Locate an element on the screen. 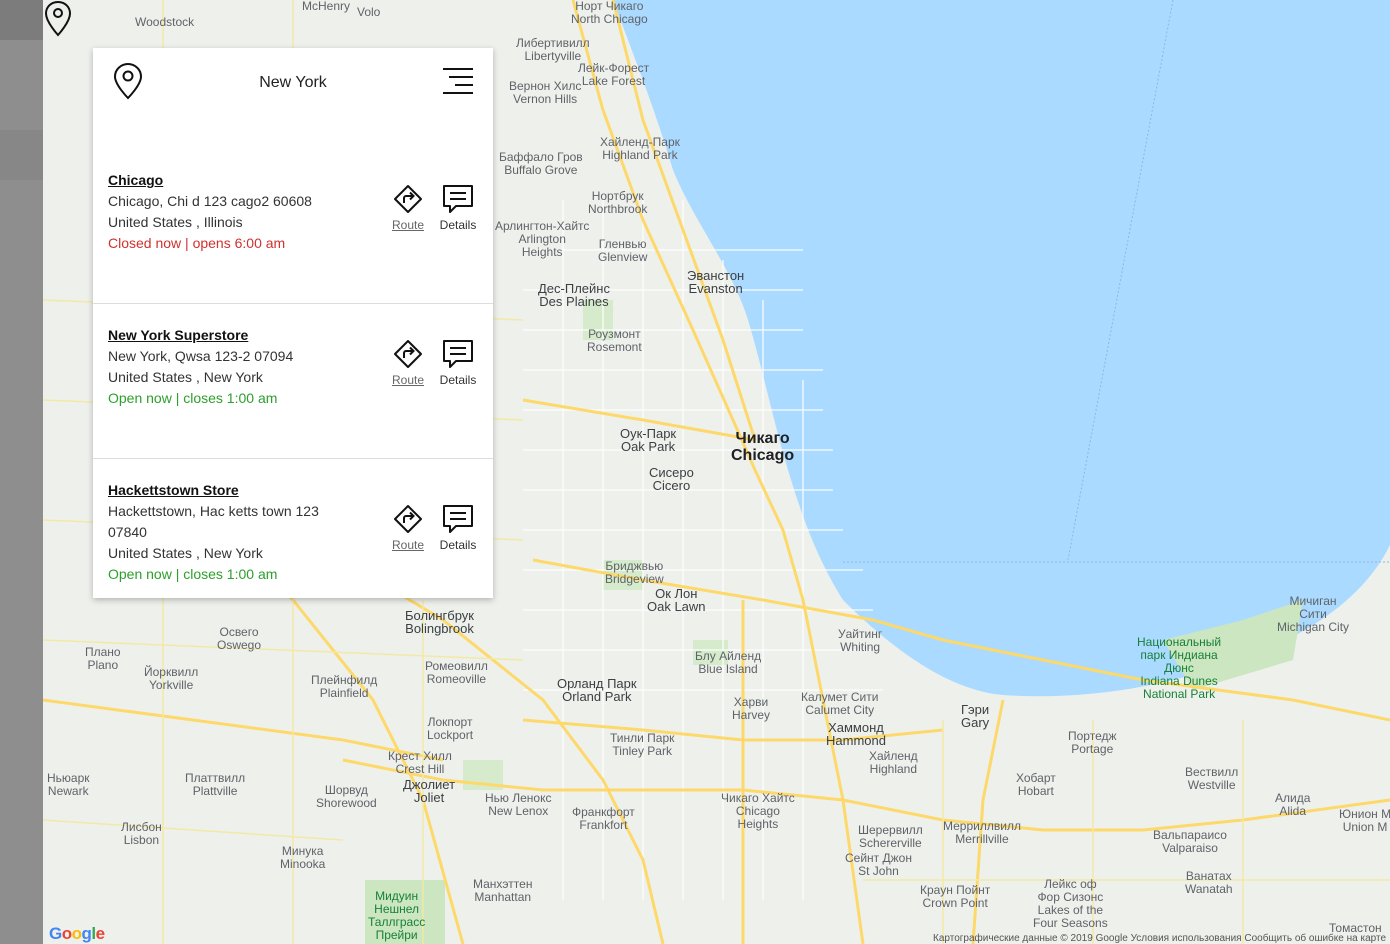 This screenshot has width=1390, height=944. store-address: Hackettstown, Hac ketts town 123 07840 is located at coordinates (213, 521).